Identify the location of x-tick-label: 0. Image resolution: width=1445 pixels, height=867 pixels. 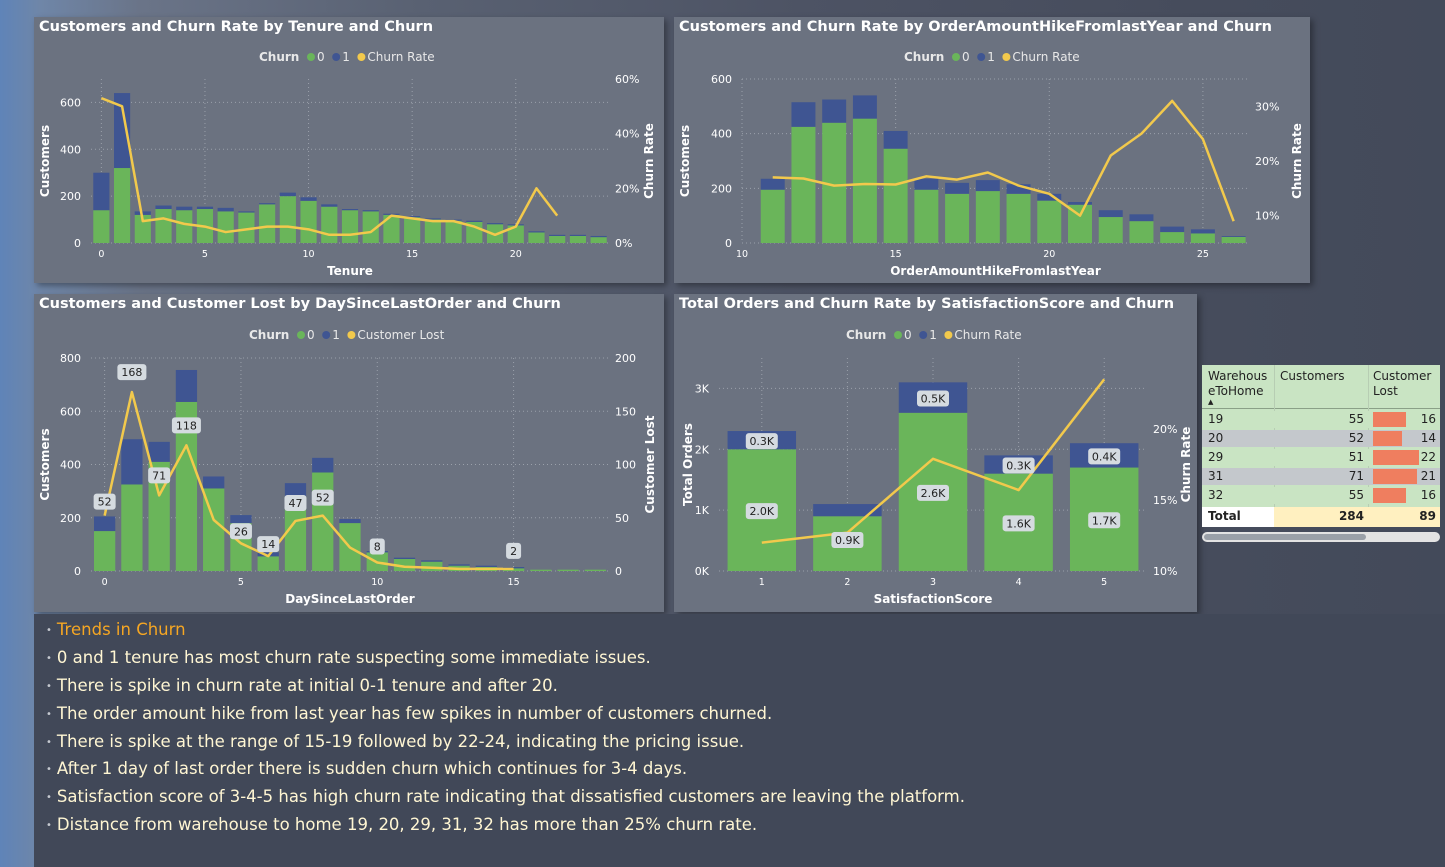
(105, 582).